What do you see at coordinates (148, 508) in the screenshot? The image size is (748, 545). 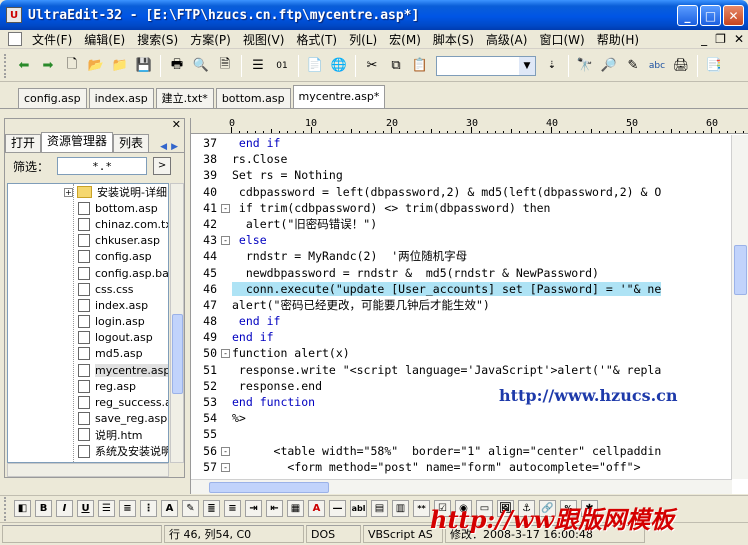 I see `ordered-list-icon: ⋮` at bounding box center [148, 508].